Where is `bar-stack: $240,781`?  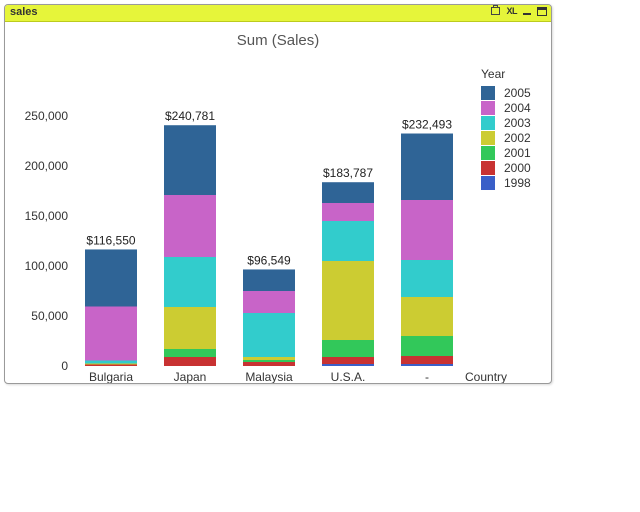 bar-stack: $240,781 is located at coordinates (190, 237).